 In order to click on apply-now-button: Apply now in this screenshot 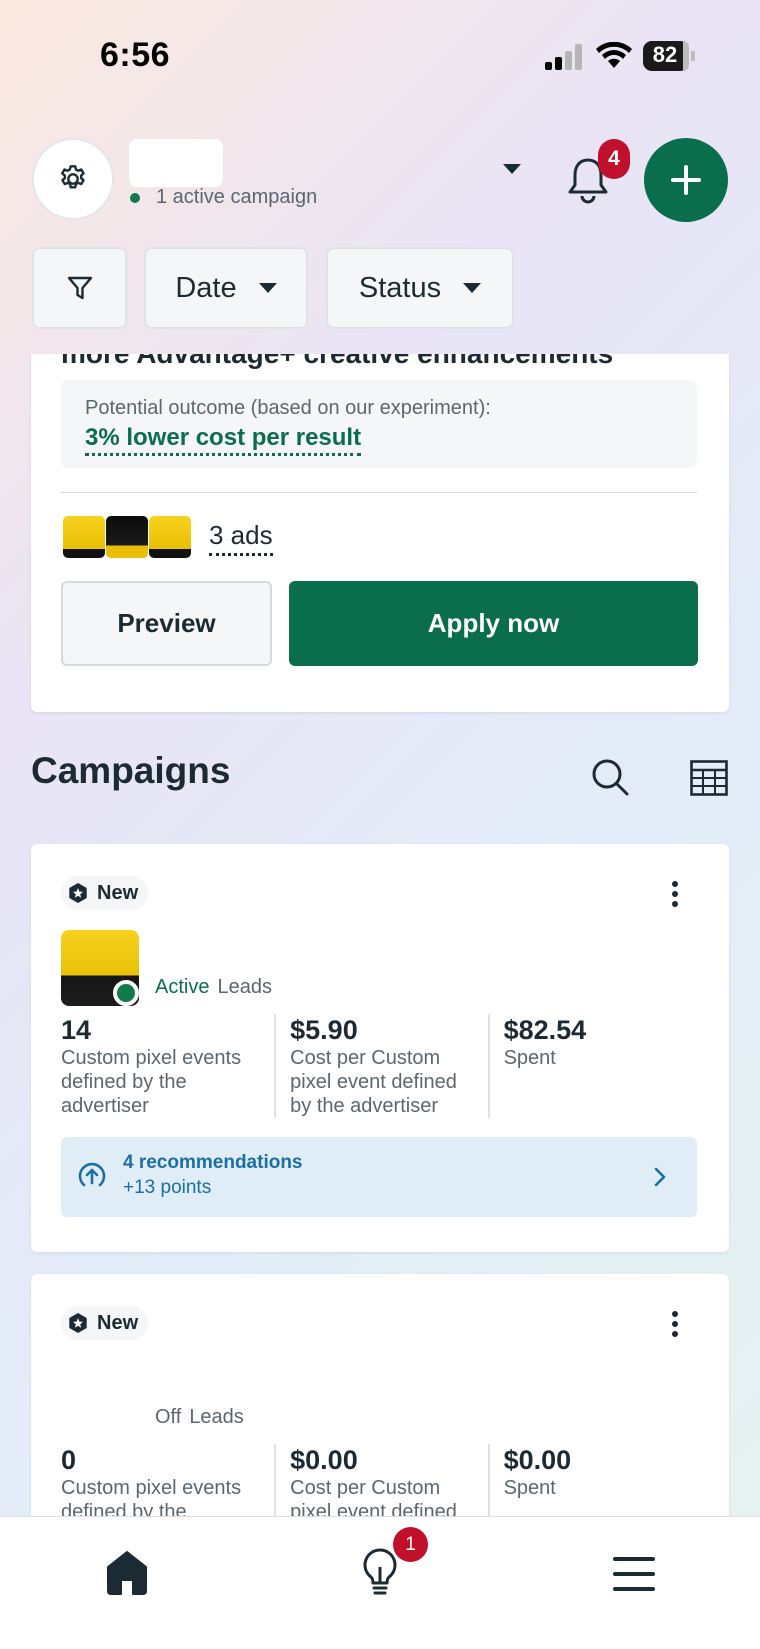, I will do `click(493, 623)`.